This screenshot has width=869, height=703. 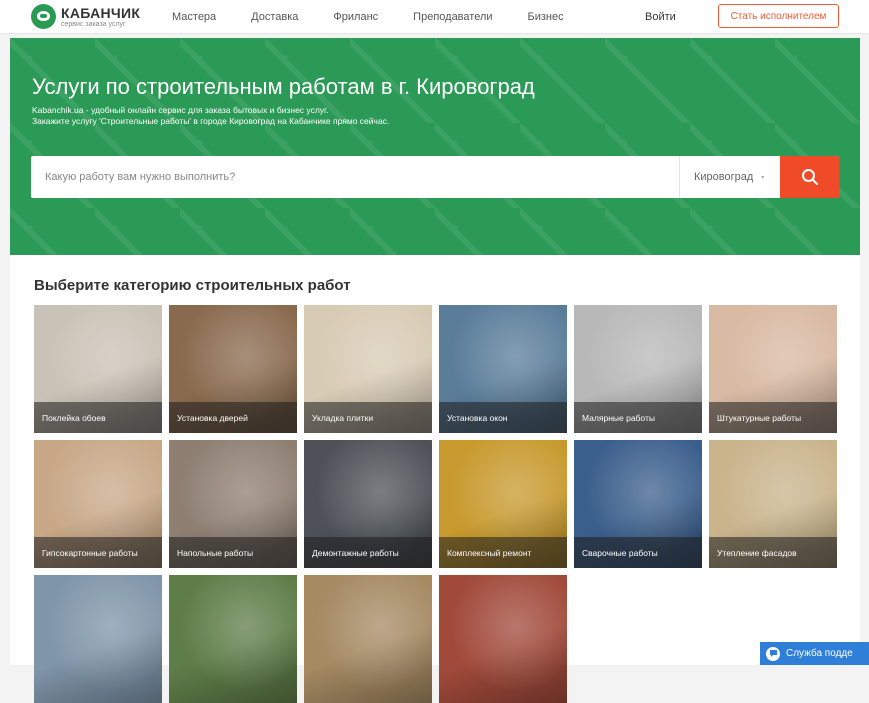 What do you see at coordinates (368, 504) in the screenshot?
I see `category-tile: Демонтажные работы` at bounding box center [368, 504].